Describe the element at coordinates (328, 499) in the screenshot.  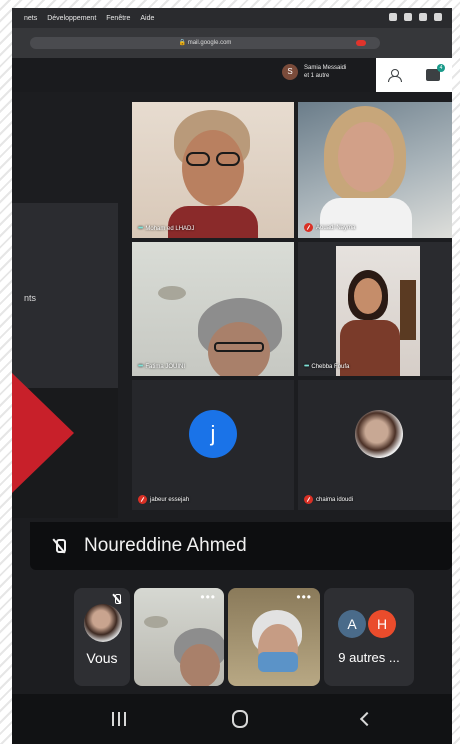
I see `tile-name-label: chaima idoudi` at that location.